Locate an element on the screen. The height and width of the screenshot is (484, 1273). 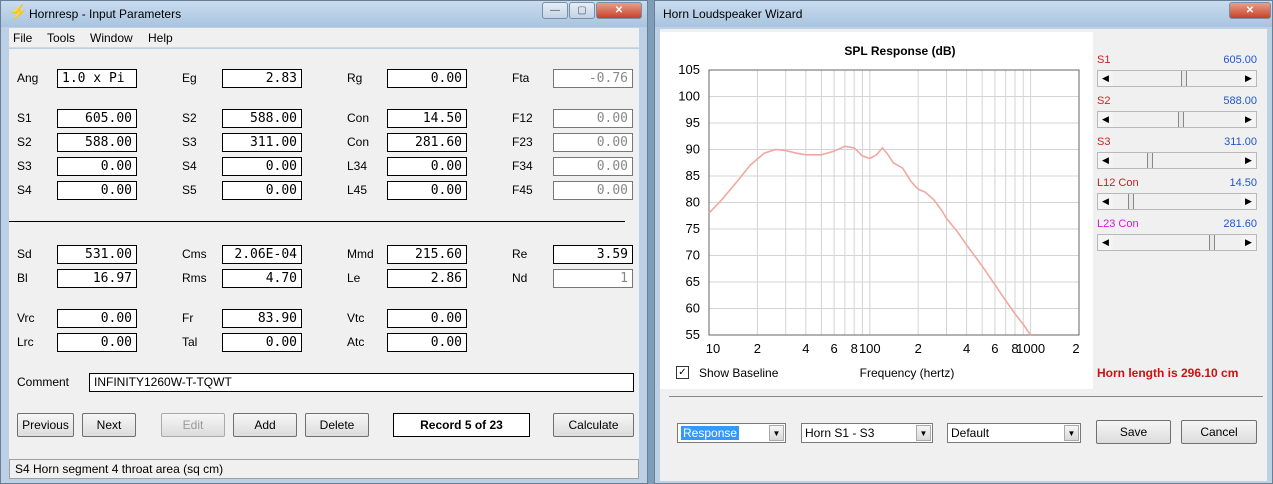
x-tick-label: 6 is located at coordinates (994, 348).